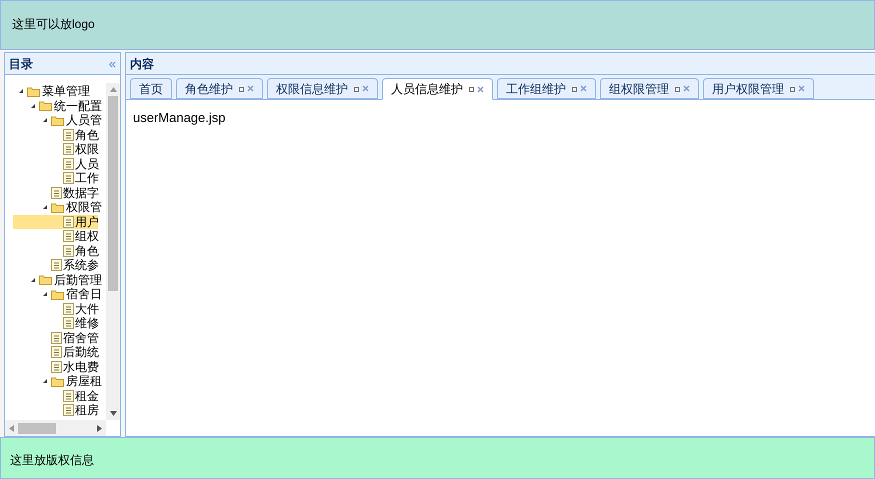 Image resolution: width=875 pixels, height=479 pixels. What do you see at coordinates (81, 337) in the screenshot?
I see `tree-item: 宿舍管` at bounding box center [81, 337].